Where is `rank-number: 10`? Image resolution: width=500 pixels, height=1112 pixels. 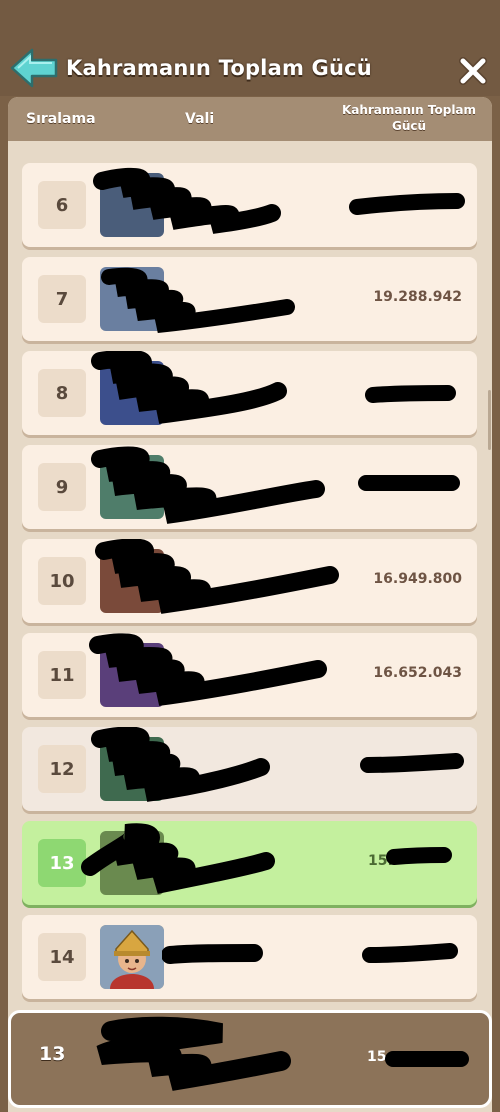
rank-number: 10 is located at coordinates (62, 581).